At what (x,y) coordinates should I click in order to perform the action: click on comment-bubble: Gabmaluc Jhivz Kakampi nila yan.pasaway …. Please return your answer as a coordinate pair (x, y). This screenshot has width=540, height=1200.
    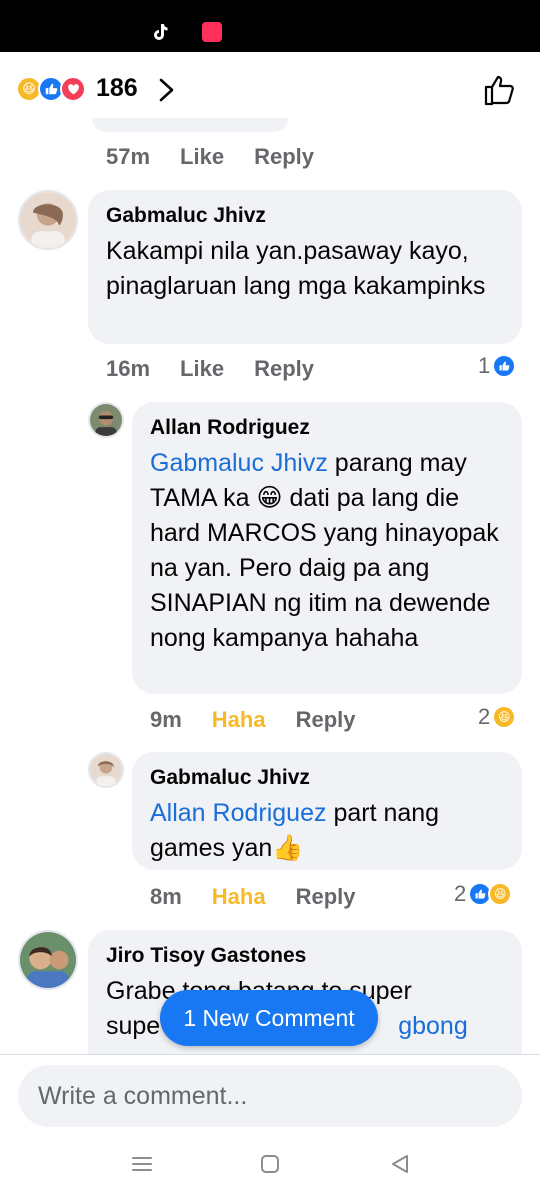
    Looking at the image, I should click on (305, 267).